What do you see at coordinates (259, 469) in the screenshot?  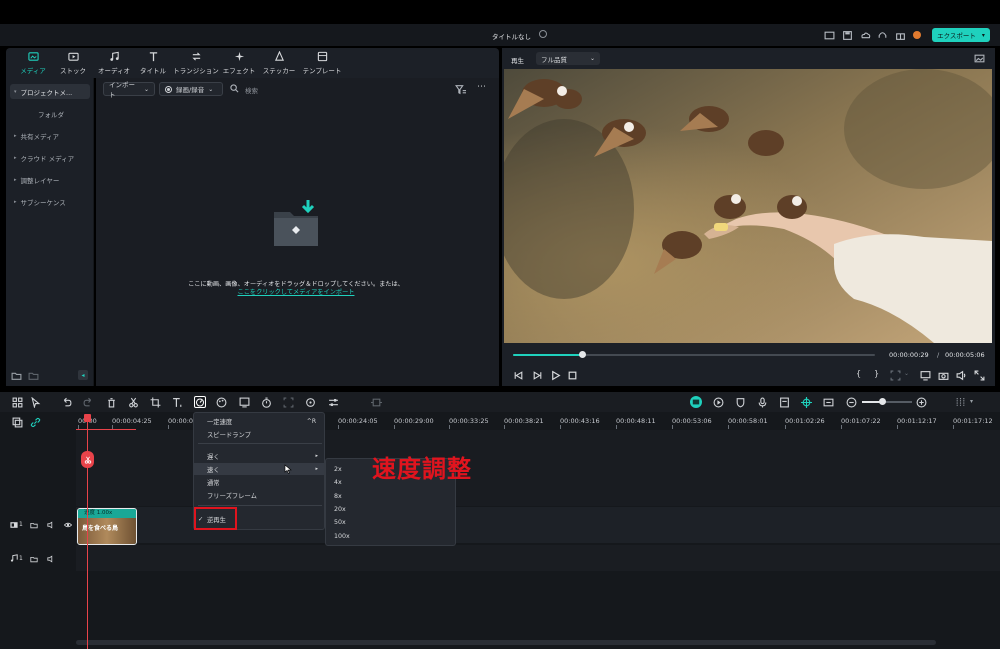 I see `menu-item-fast: 速く ▸` at bounding box center [259, 469].